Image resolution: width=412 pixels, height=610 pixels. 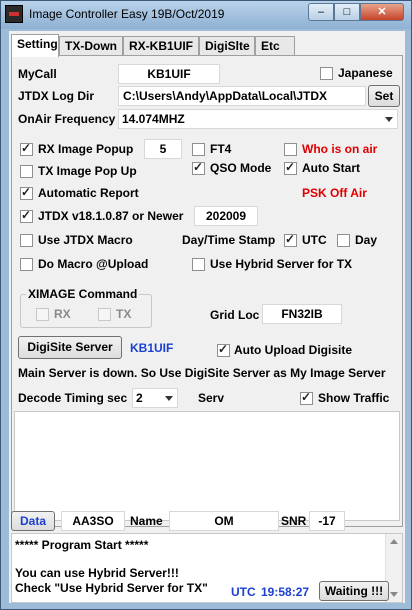 I want to click on automatic-report-label: Automatic Report, so click(x=88, y=193).